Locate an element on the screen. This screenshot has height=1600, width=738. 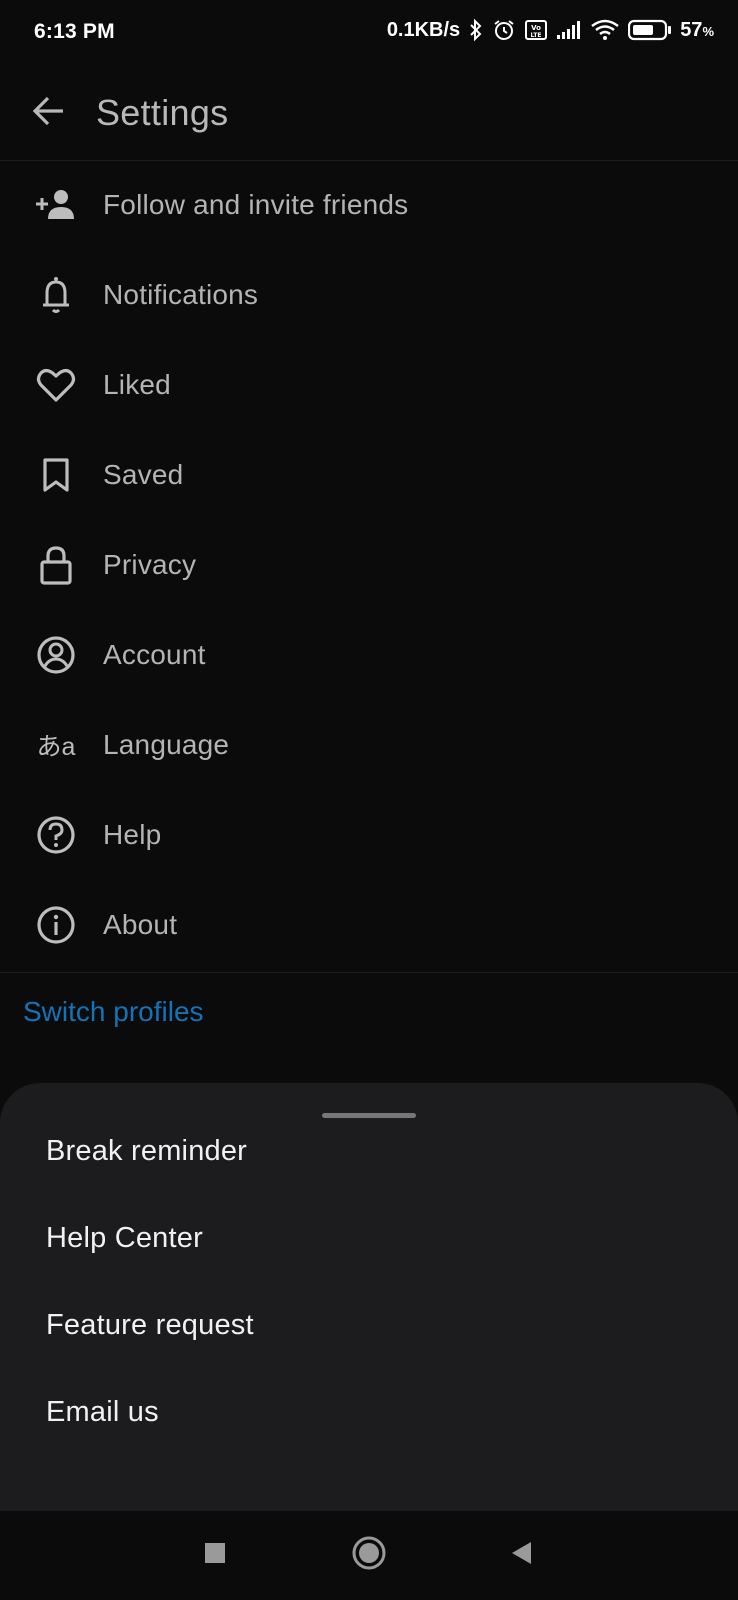
back-triangle-icon is located at coordinates (521, 1555).